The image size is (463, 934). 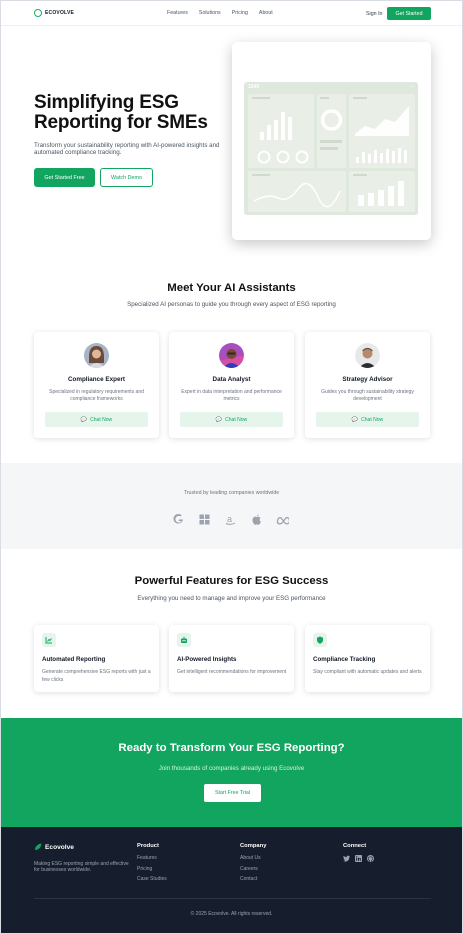 I want to click on dashboard-panel-area, so click(x=382, y=131).